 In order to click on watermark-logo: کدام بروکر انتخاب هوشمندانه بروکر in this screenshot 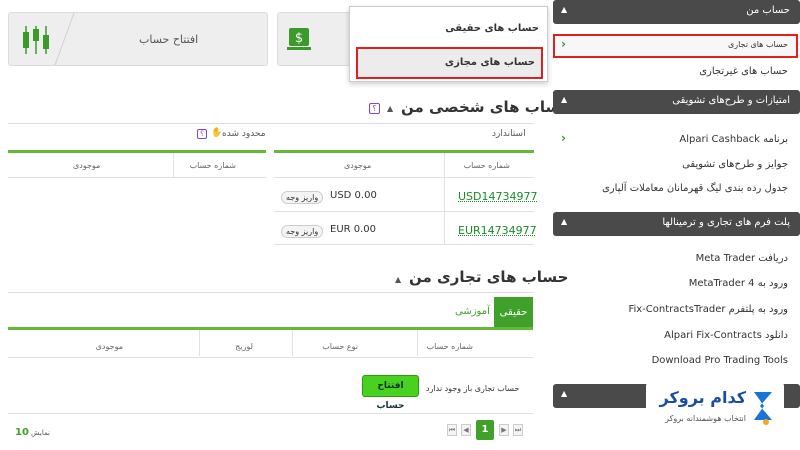, I will do `click(715, 407)`.